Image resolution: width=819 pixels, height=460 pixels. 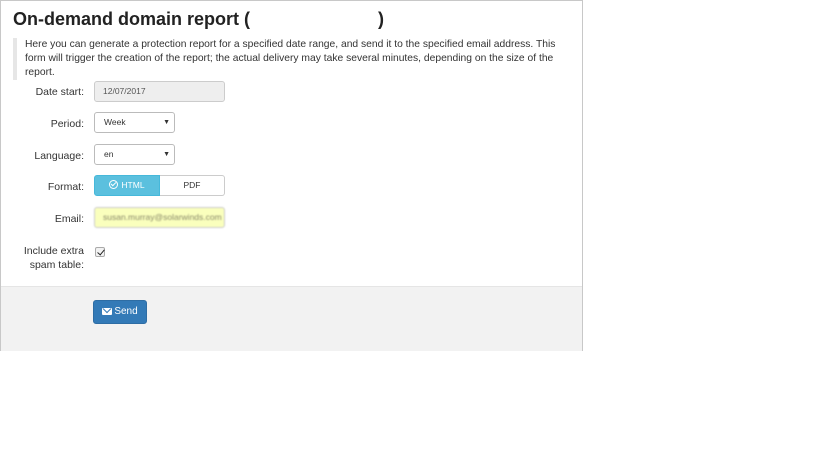 I want to click on format-html-button: HTML, so click(x=127, y=185).